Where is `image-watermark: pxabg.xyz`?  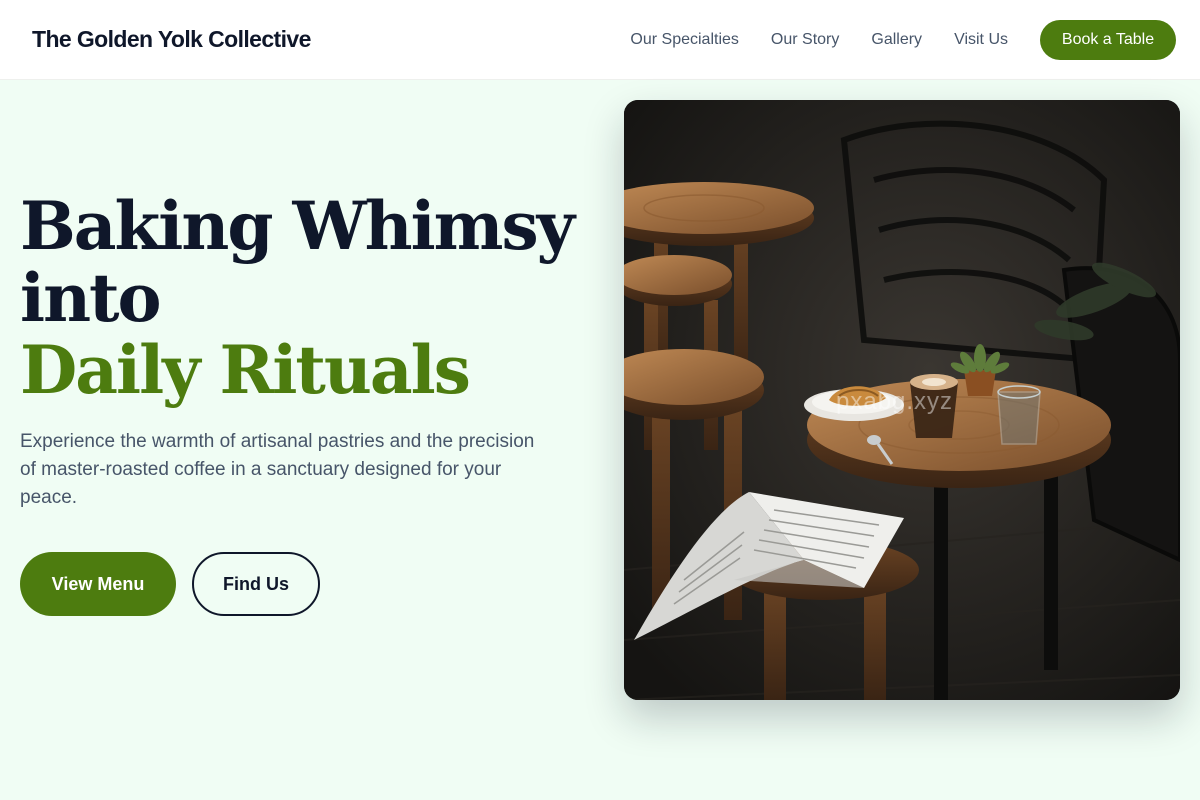 image-watermark: pxabg.xyz is located at coordinates (895, 401).